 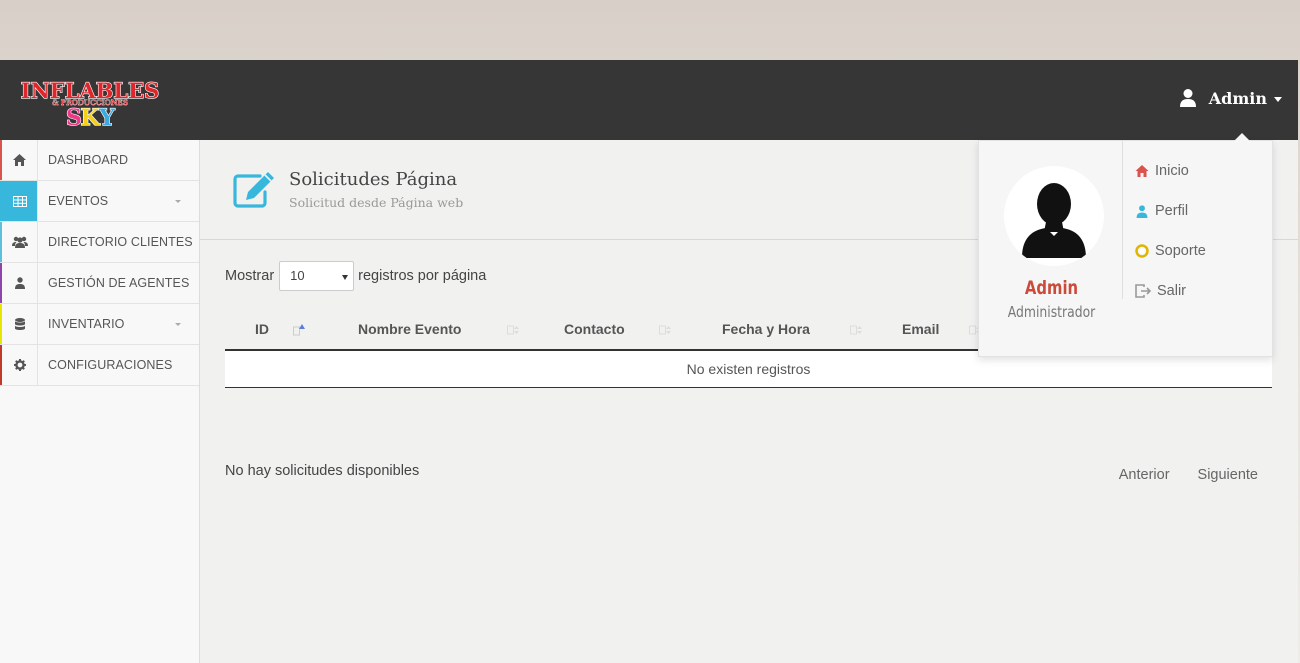 I want to click on sidebar-item-directorio-clientes: DIRECTORIO CLIENTES, so click(x=99, y=242).